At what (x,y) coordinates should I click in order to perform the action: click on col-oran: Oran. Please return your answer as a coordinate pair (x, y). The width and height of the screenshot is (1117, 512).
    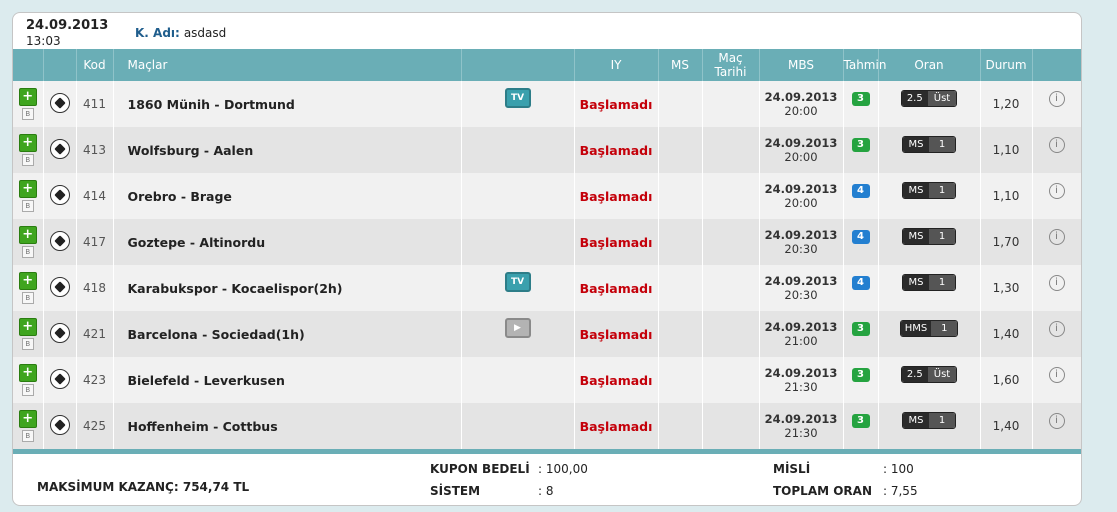
    Looking at the image, I should click on (929, 65).